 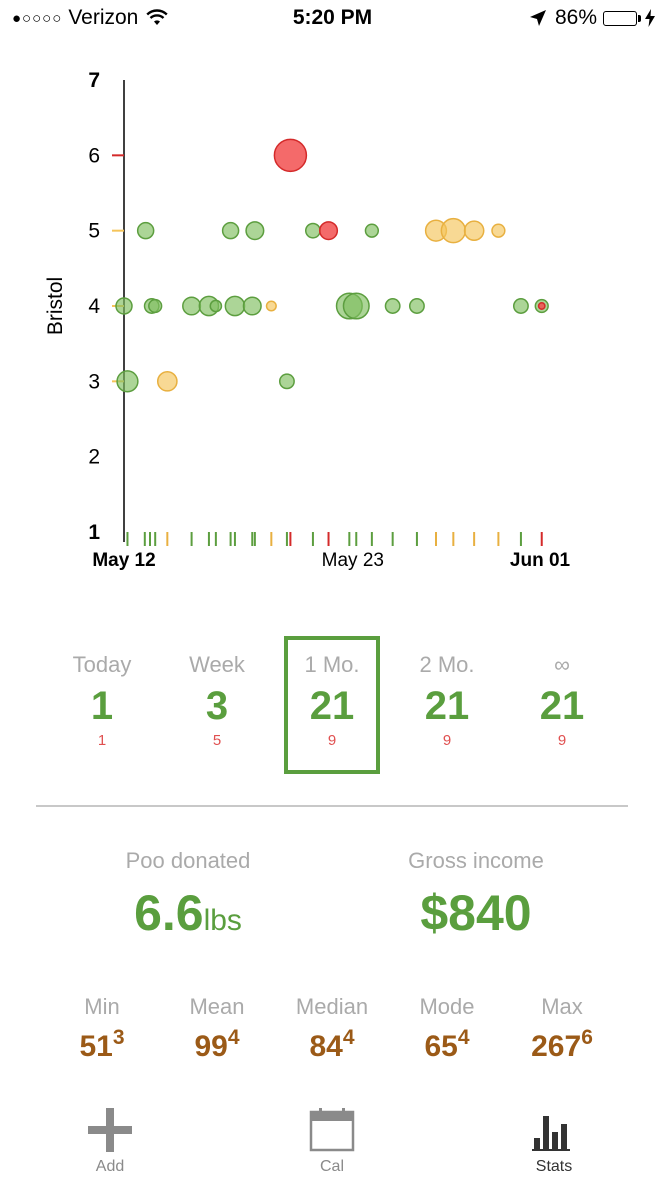 I want to click on range-count: 3, so click(x=217, y=706).